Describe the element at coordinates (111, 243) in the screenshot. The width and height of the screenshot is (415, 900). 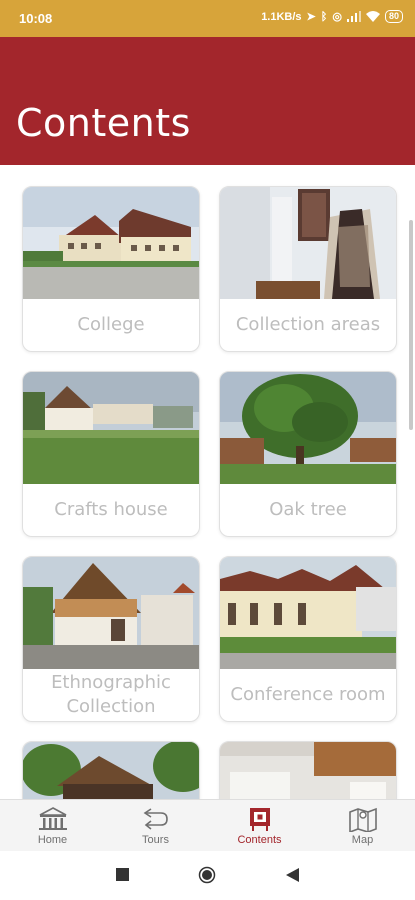
I see `college-building-photo` at that location.